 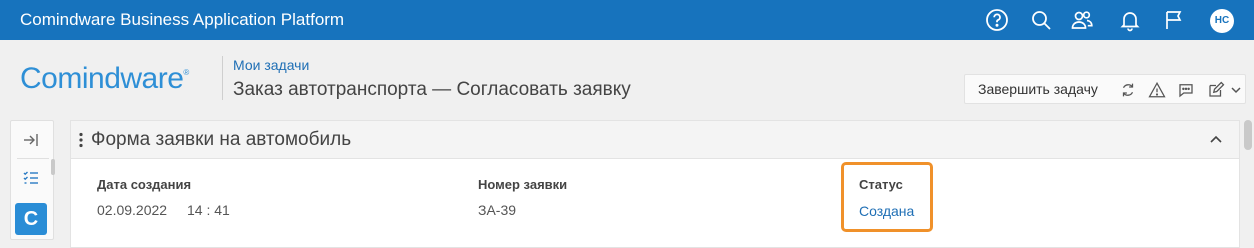 I want to click on task-list-icon, so click(x=31, y=178).